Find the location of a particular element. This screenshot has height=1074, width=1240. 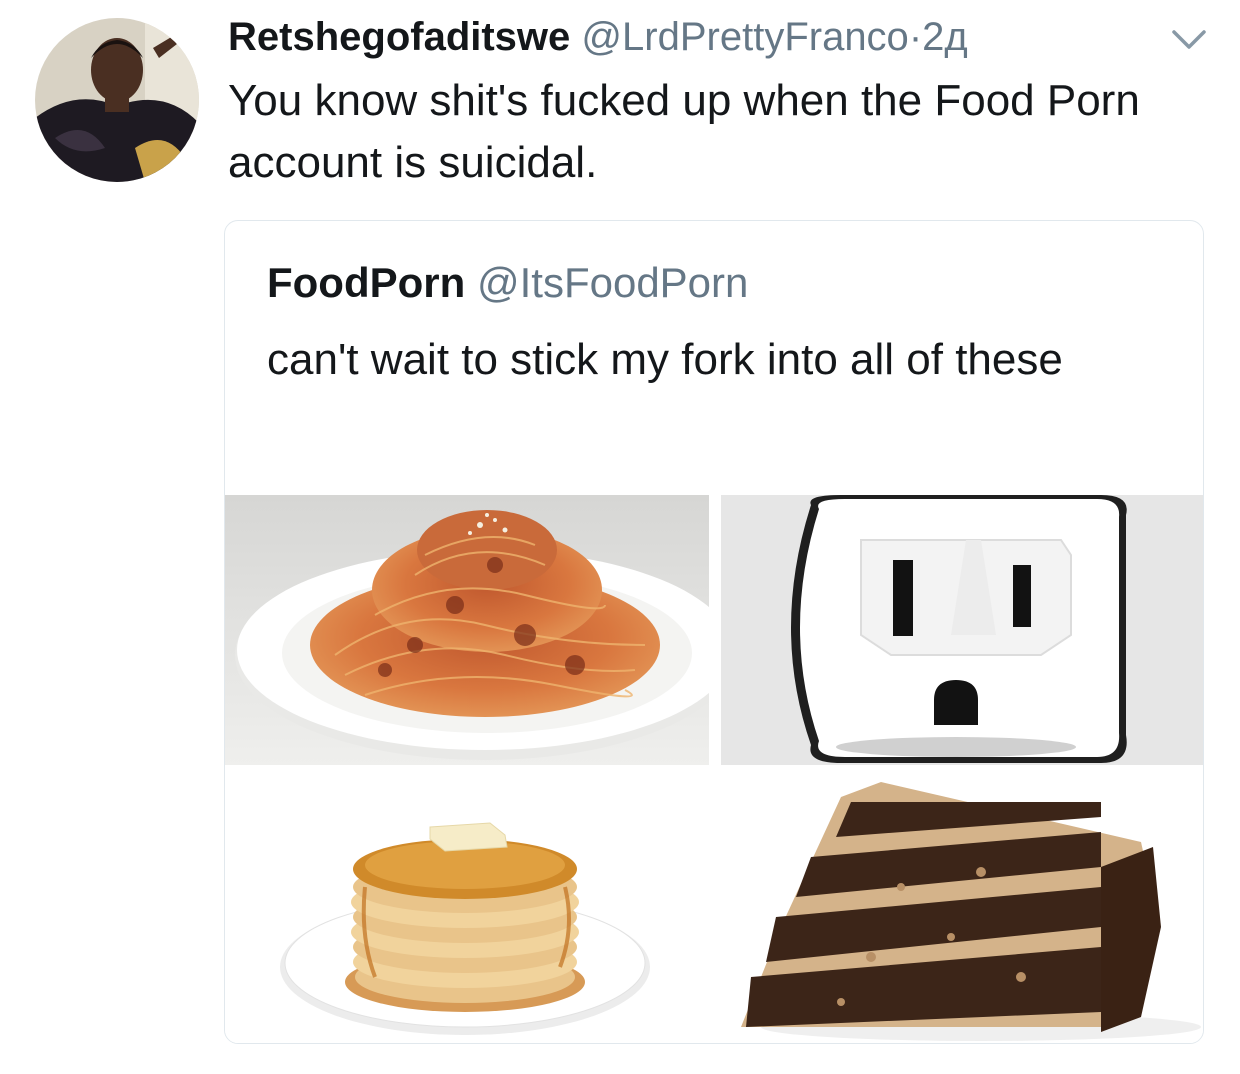

timestamp: 2д is located at coordinates (945, 37).